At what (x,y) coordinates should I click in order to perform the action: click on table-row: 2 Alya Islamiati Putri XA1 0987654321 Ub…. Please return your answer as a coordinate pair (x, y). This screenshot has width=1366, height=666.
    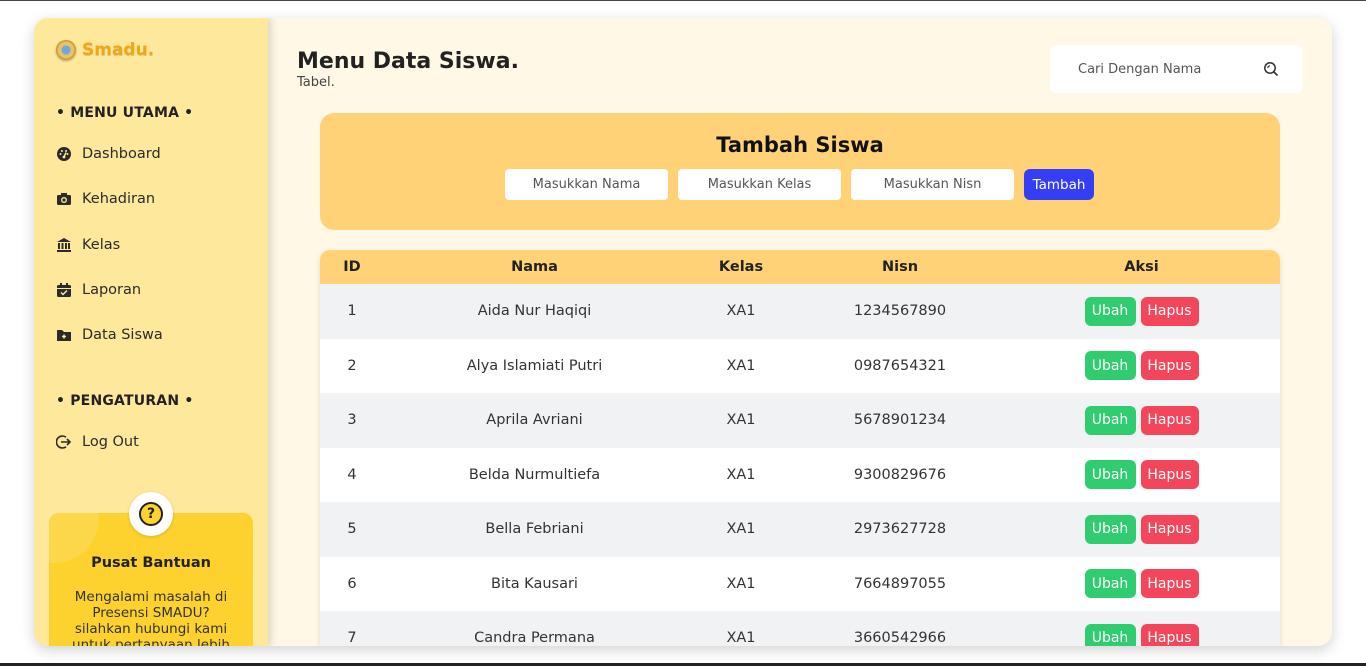
    Looking at the image, I should click on (800, 365).